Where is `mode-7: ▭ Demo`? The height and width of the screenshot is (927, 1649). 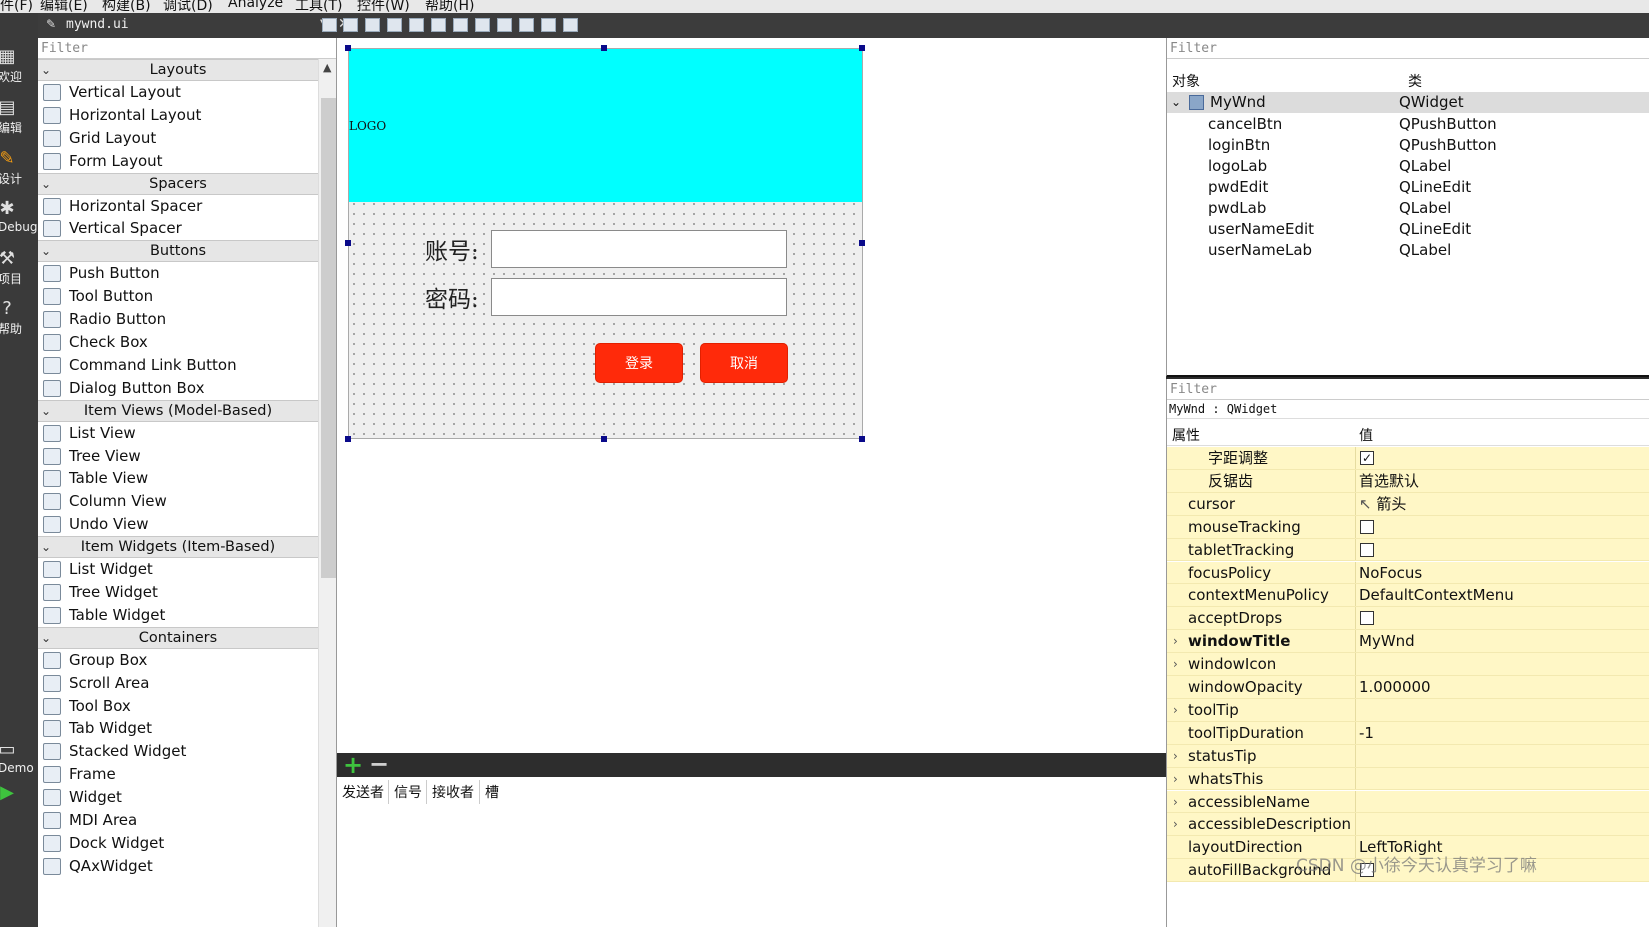
mode-7: ▭ Demo is located at coordinates (19, 762).